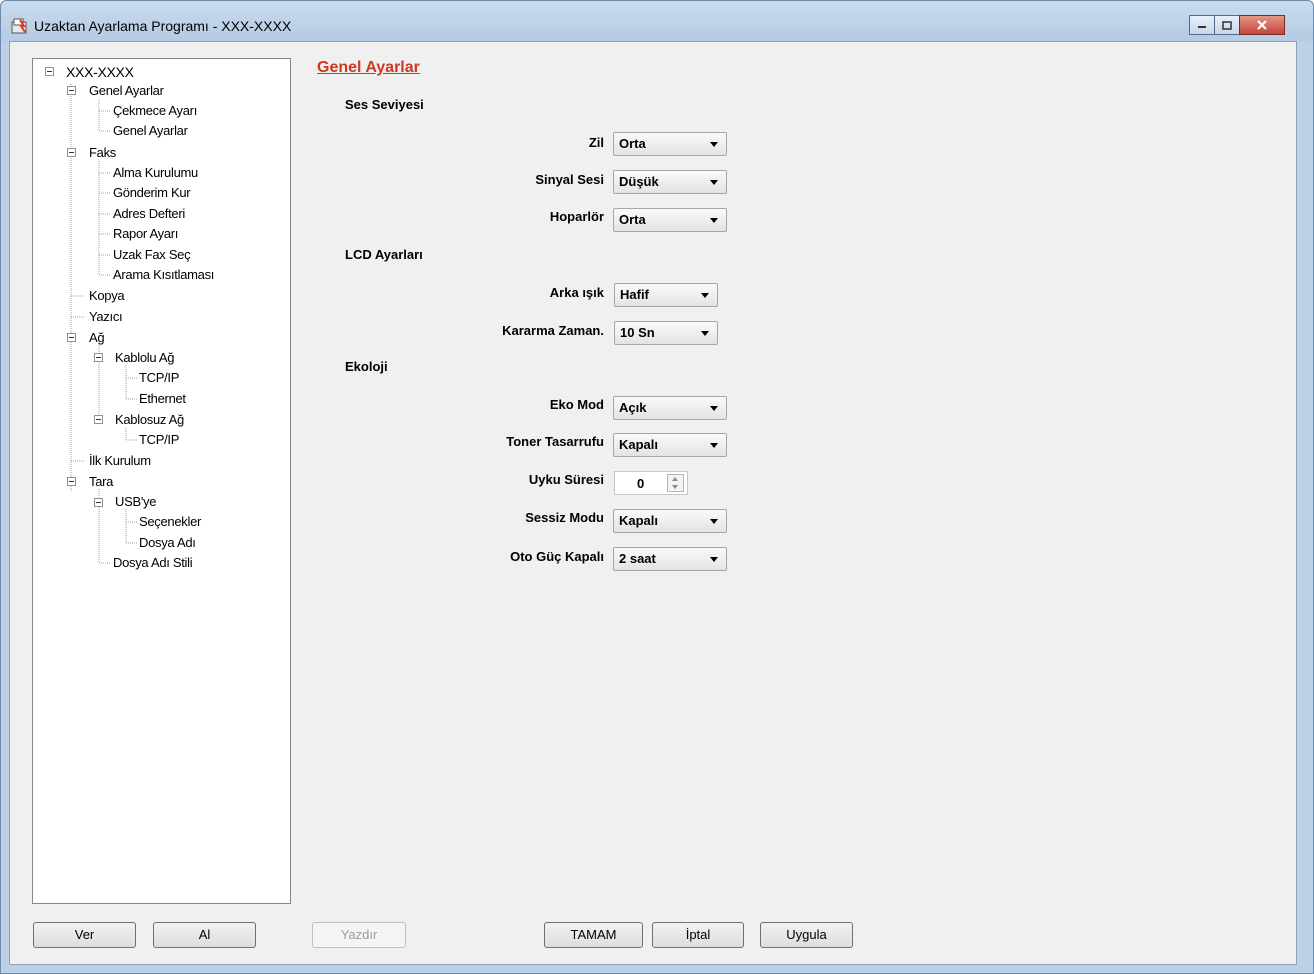  I want to click on minimize-icon, so click(1202, 27).